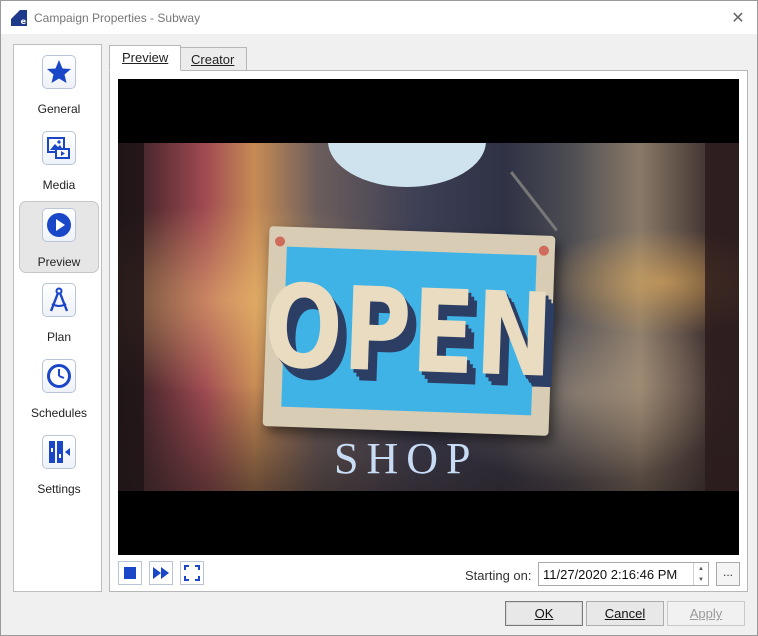  I want to click on sidebar-item-general: General, so click(59, 85).